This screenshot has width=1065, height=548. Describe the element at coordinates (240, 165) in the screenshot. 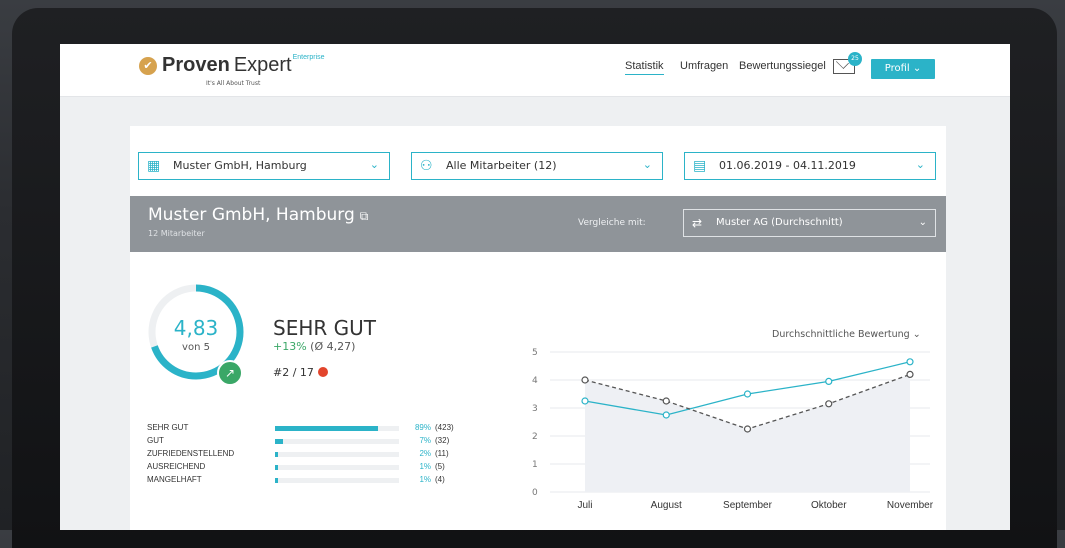

I see `location-value: Muster GmbH, Hamburg` at that location.